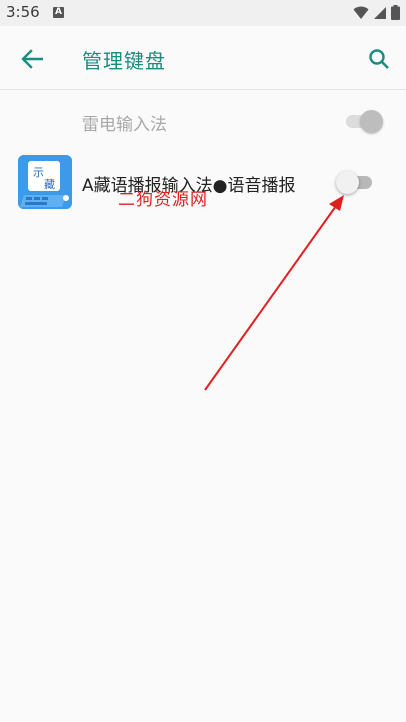 This screenshot has height=722, width=406. What do you see at coordinates (124, 61) in the screenshot?
I see `page-title: 管理键盘` at bounding box center [124, 61].